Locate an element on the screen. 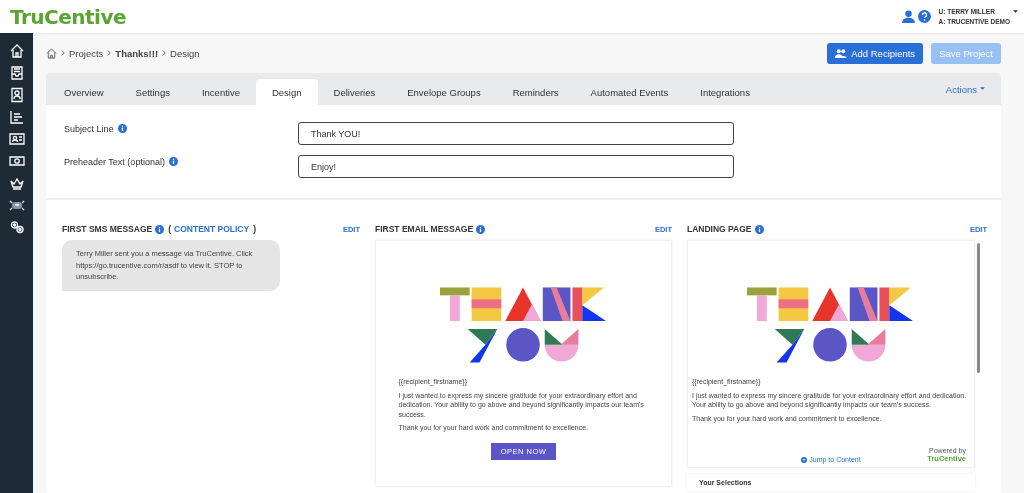 The width and height of the screenshot is (1024, 493). parenthesis: ) is located at coordinates (254, 229).